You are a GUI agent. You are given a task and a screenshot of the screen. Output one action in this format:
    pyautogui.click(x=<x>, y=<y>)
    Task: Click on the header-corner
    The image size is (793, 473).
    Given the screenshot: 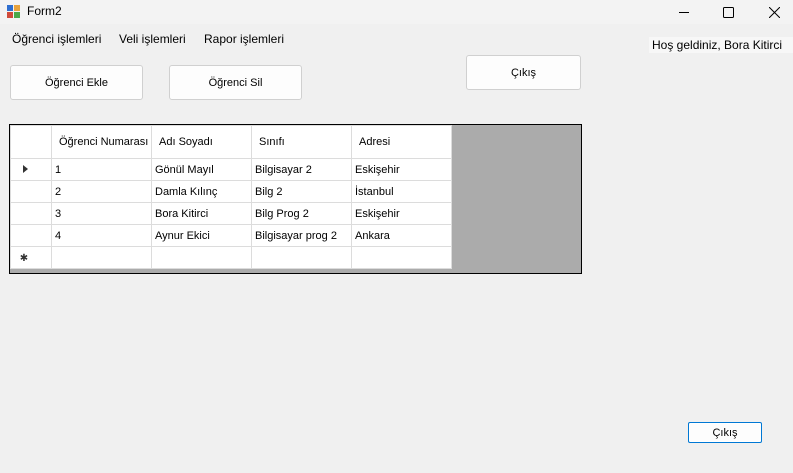 What is the action you would take?
    pyautogui.click(x=31, y=142)
    